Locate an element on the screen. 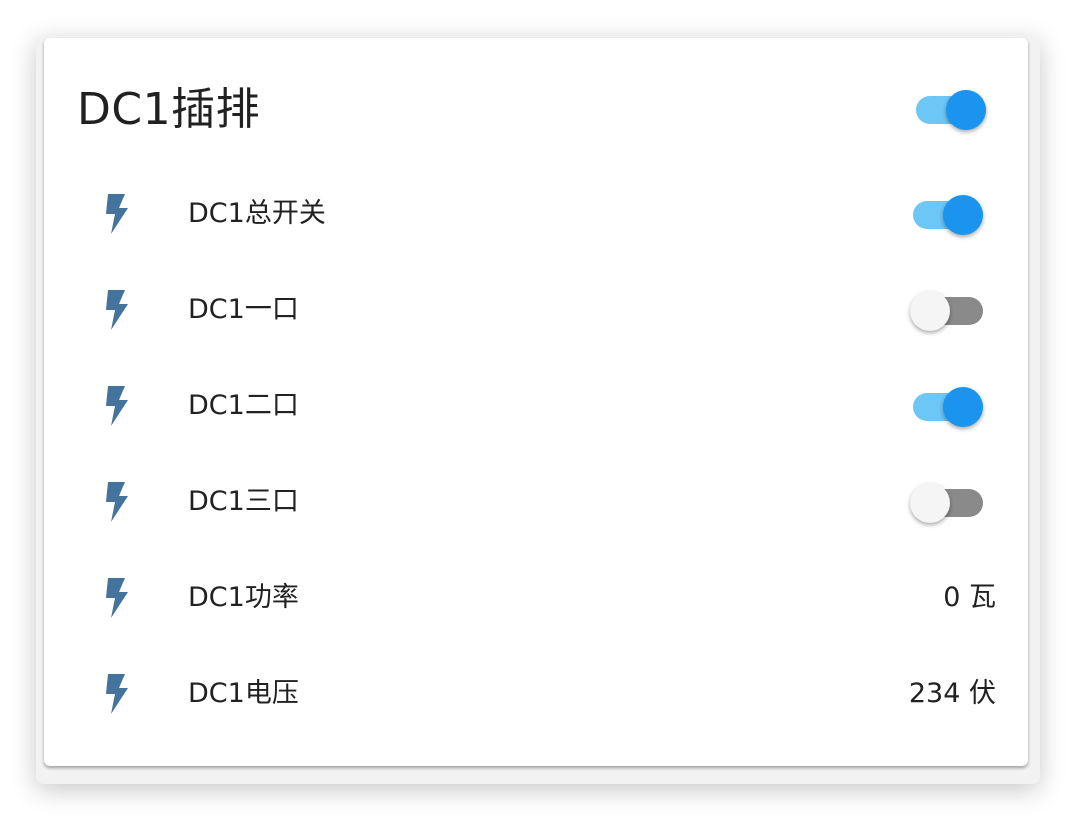 The width and height of the screenshot is (1076, 820). entity-row-port-1: DC1一口 is located at coordinates (536, 310).